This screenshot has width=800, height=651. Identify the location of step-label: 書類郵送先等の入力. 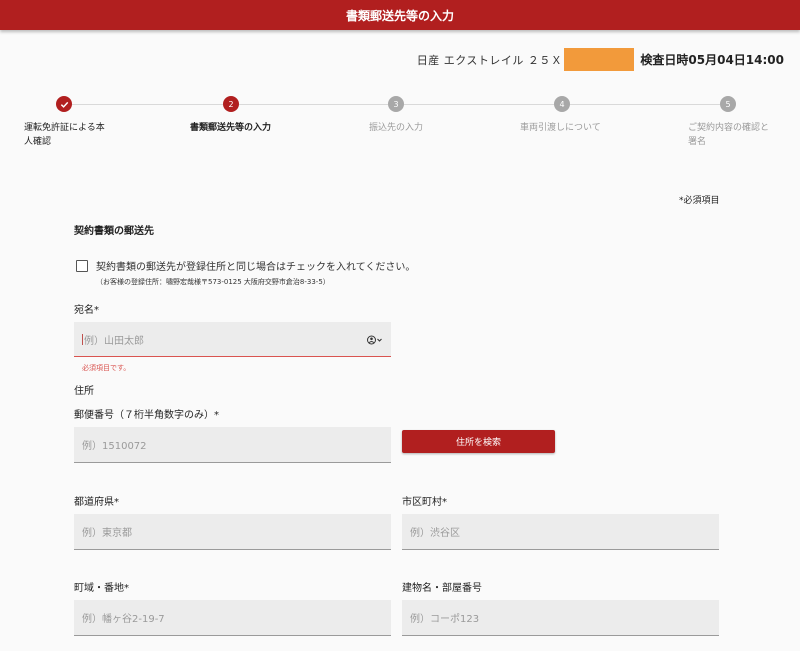
(231, 128).